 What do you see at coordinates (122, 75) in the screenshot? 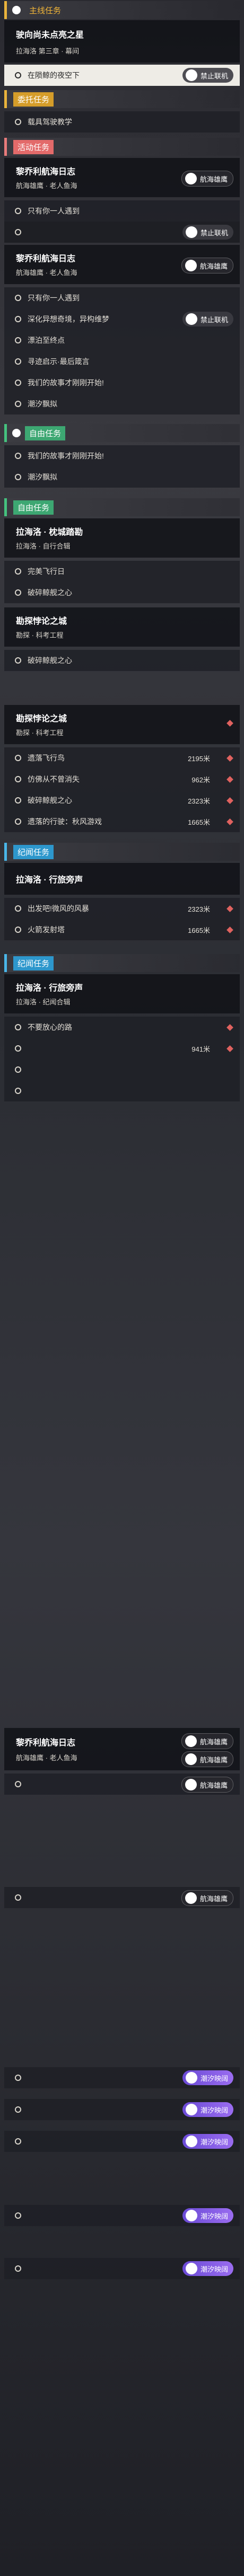
I see `main-quest-step: 在陨鲸的夜空下 禁止联机` at bounding box center [122, 75].